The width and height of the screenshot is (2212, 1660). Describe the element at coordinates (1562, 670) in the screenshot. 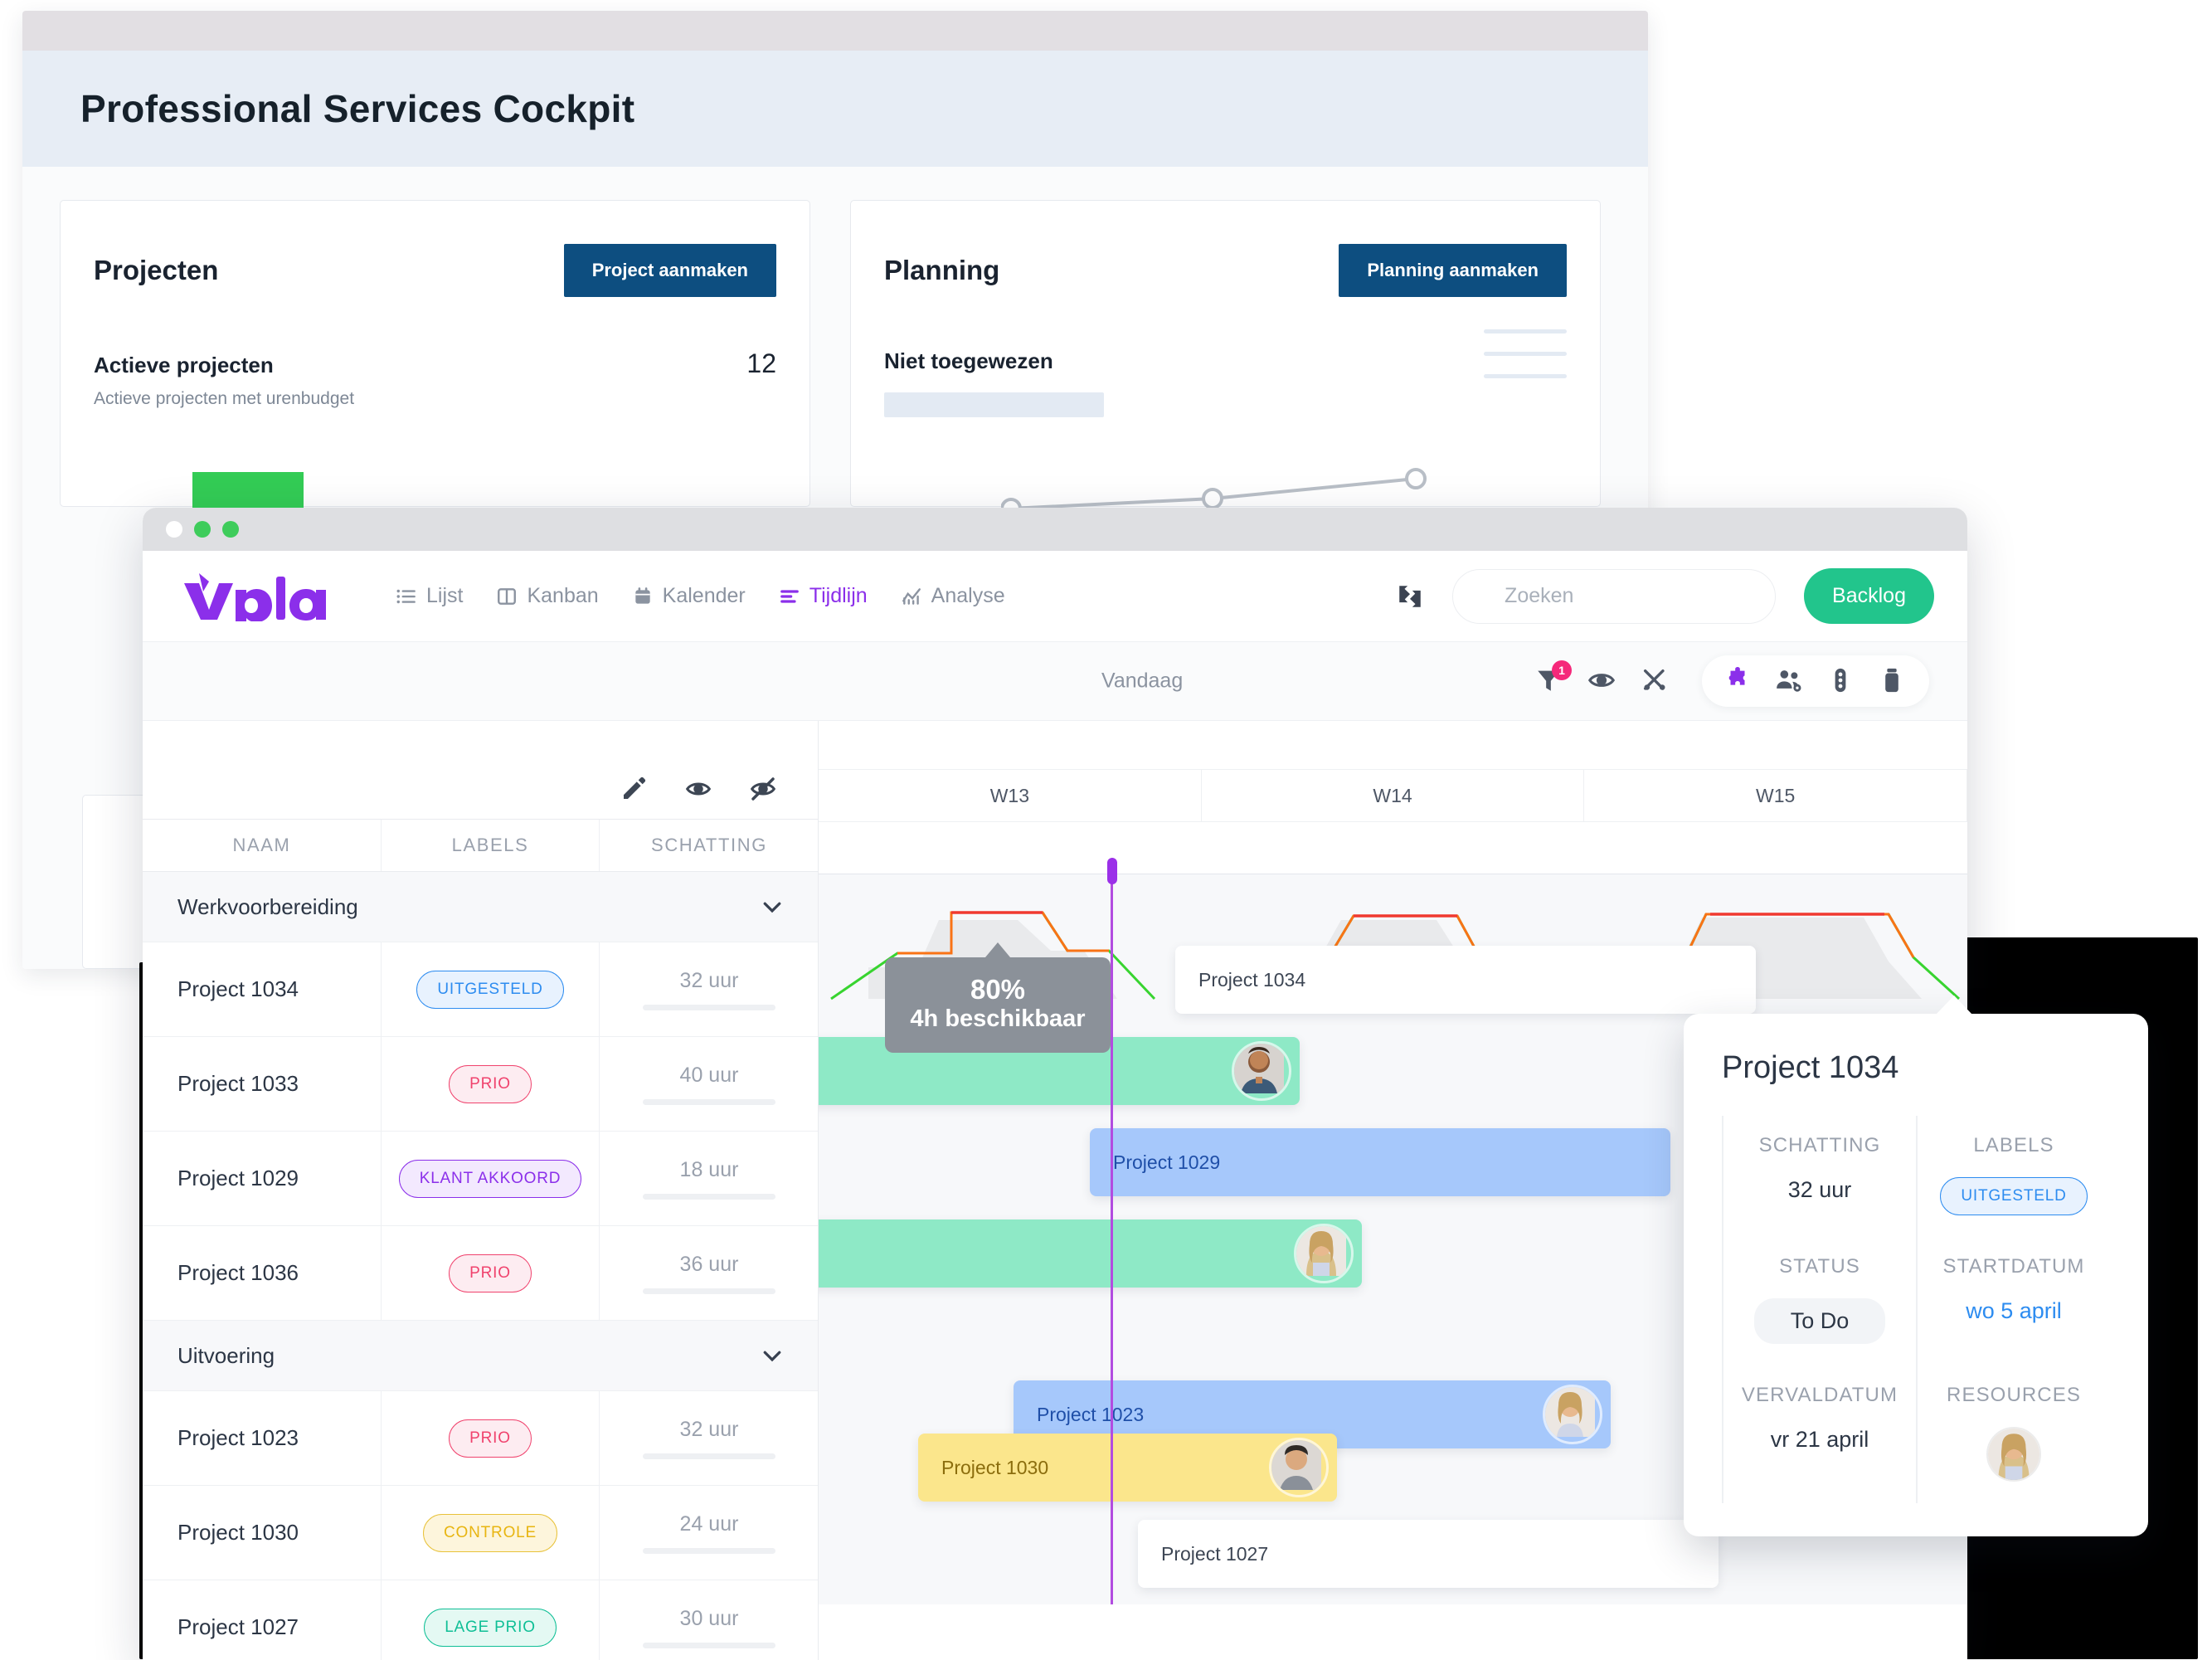

I see `filter-badge: 1` at that location.